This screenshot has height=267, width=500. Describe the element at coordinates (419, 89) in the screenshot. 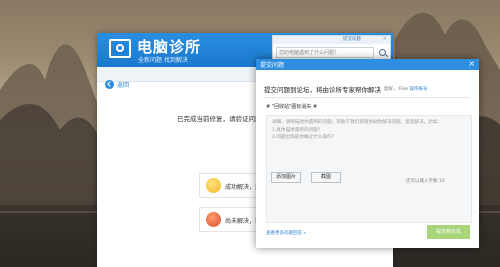

I see `switch-account-link: 操作帐号` at that location.